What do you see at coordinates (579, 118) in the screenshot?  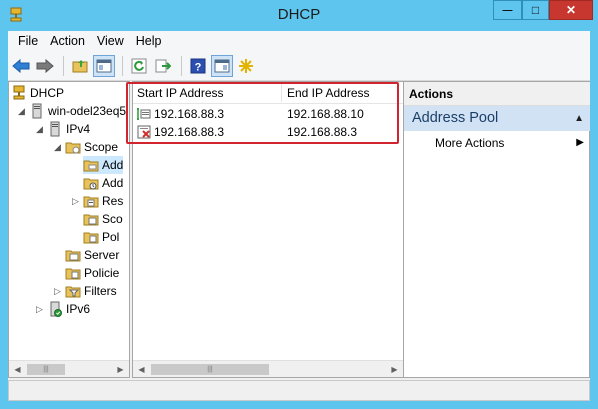 I see `collapse-up-icon: ▲` at bounding box center [579, 118].